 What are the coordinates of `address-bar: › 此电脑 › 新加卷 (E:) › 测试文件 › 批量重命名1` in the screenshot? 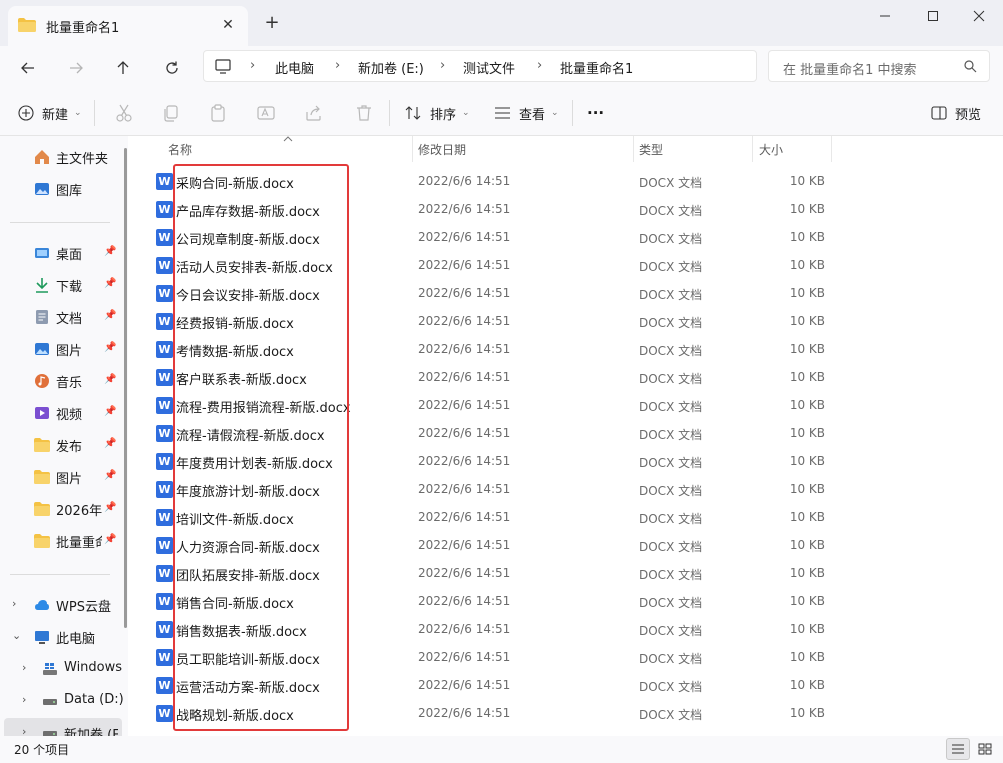 It's located at (480, 66).